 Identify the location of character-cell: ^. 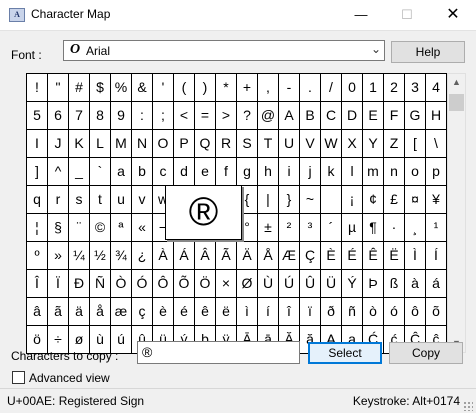
(58, 172).